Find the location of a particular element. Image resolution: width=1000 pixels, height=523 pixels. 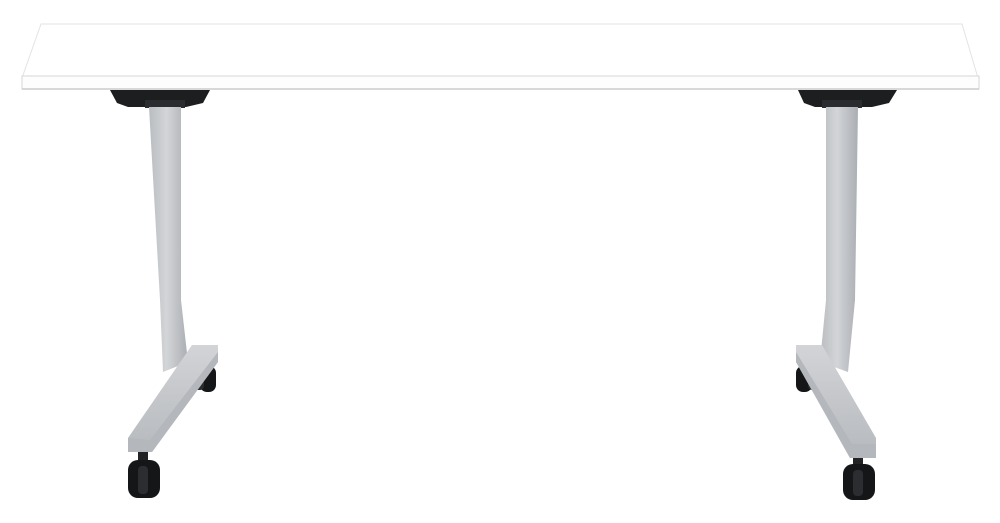

table-top is located at coordinates (500, 56).